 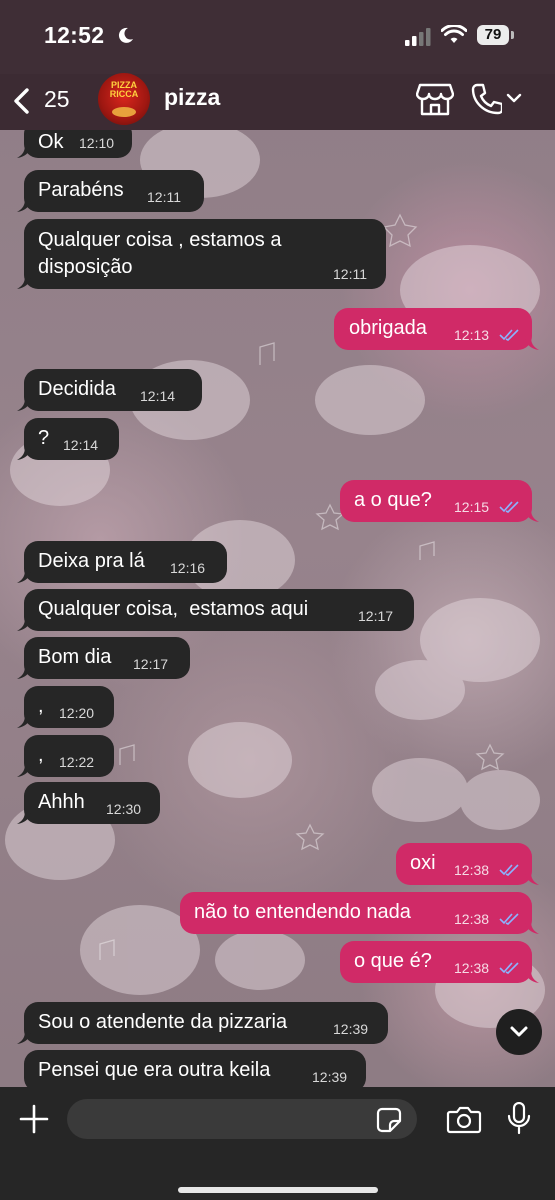 What do you see at coordinates (77, 762) in the screenshot?
I see `message-time: 12:22` at bounding box center [77, 762].